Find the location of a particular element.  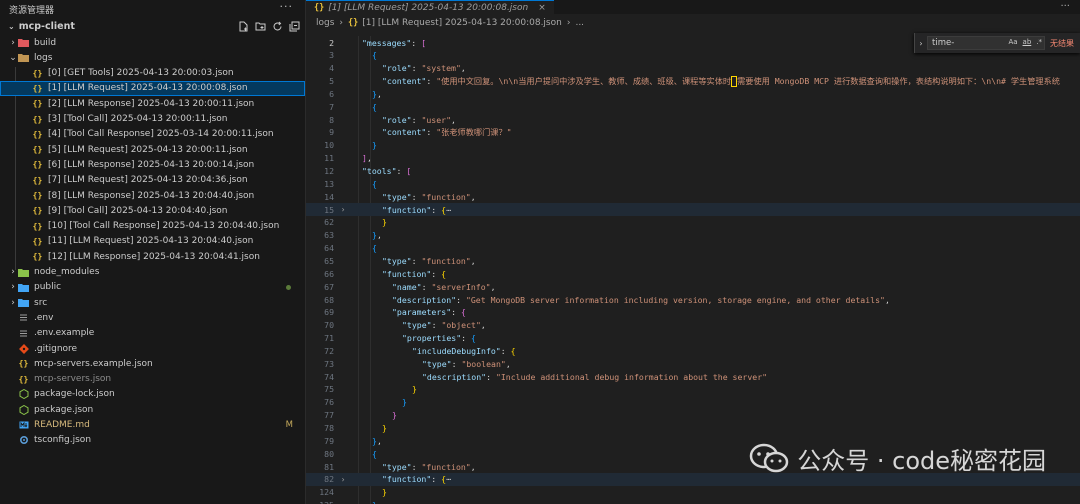

more-actions-button: ··· is located at coordinates (287, 6).